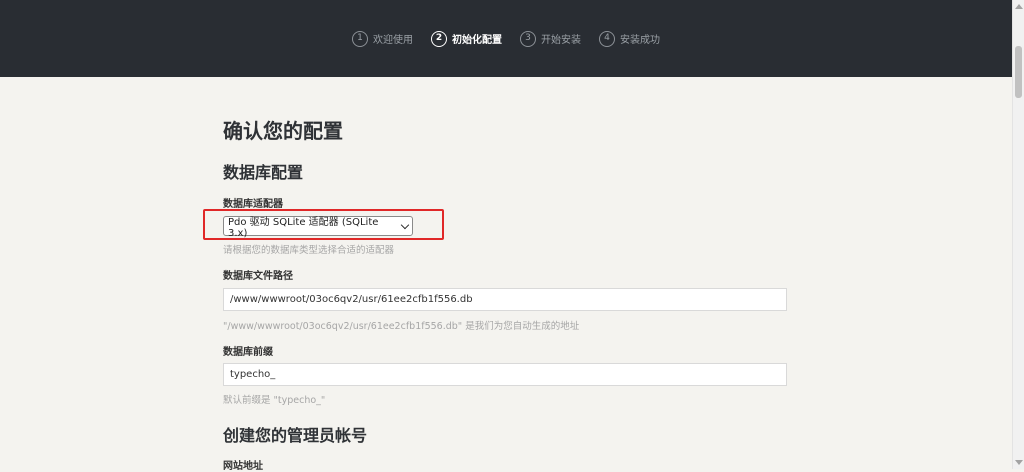 The width and height of the screenshot is (1024, 472). What do you see at coordinates (1018, 234) in the screenshot?
I see `vertical-scrollbar` at bounding box center [1018, 234].